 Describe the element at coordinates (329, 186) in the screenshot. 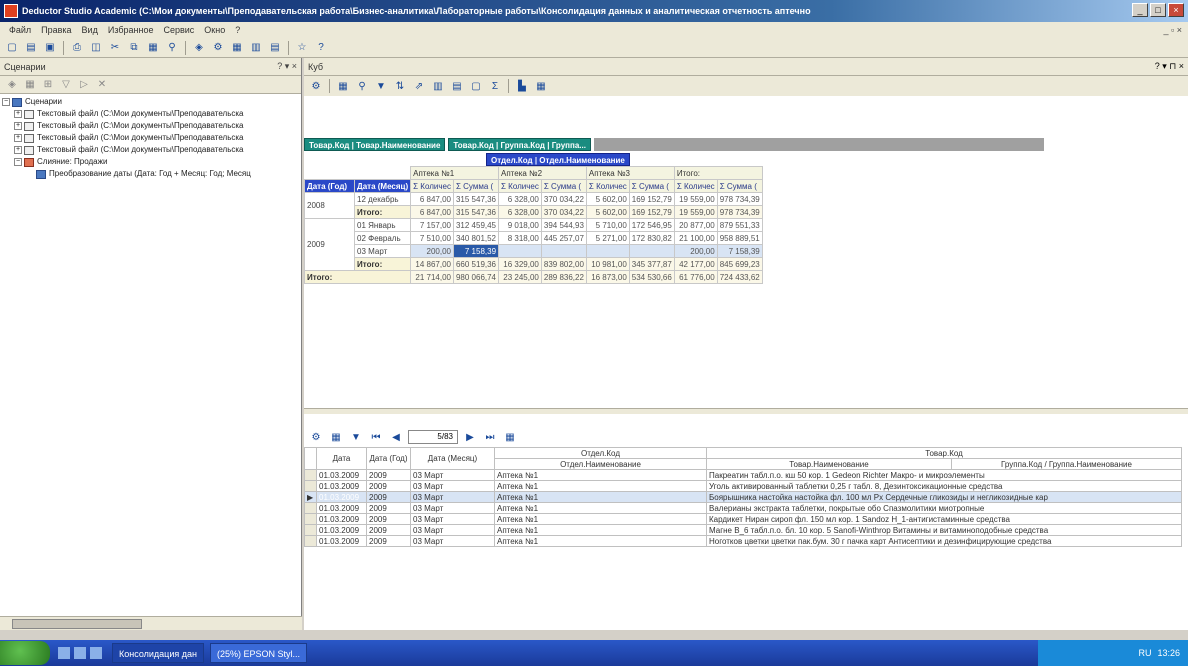

I see `row-dimension-year: Дата (Год)` at that location.